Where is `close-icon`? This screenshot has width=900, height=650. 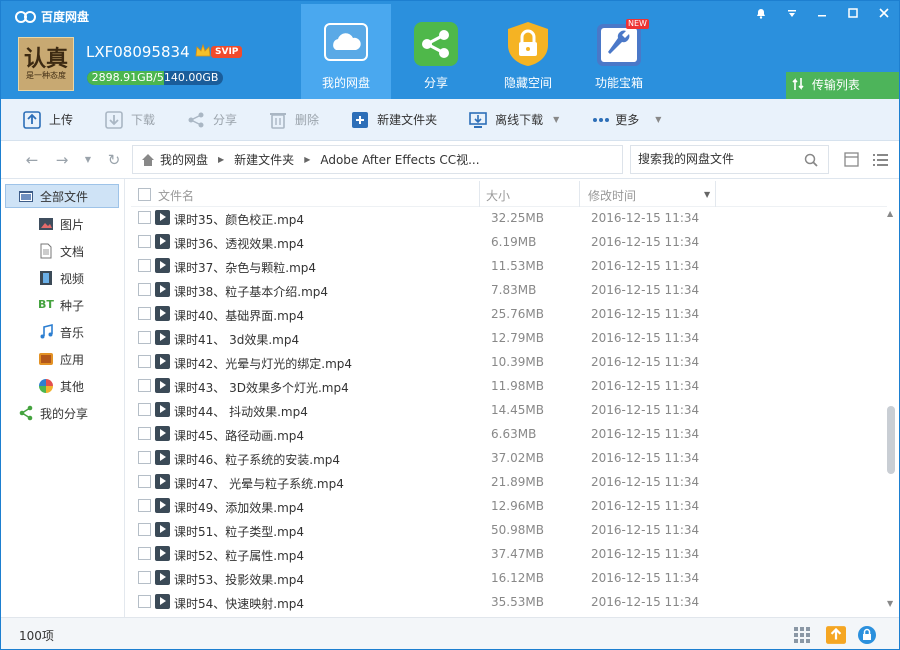 close-icon is located at coordinates (883, 13).